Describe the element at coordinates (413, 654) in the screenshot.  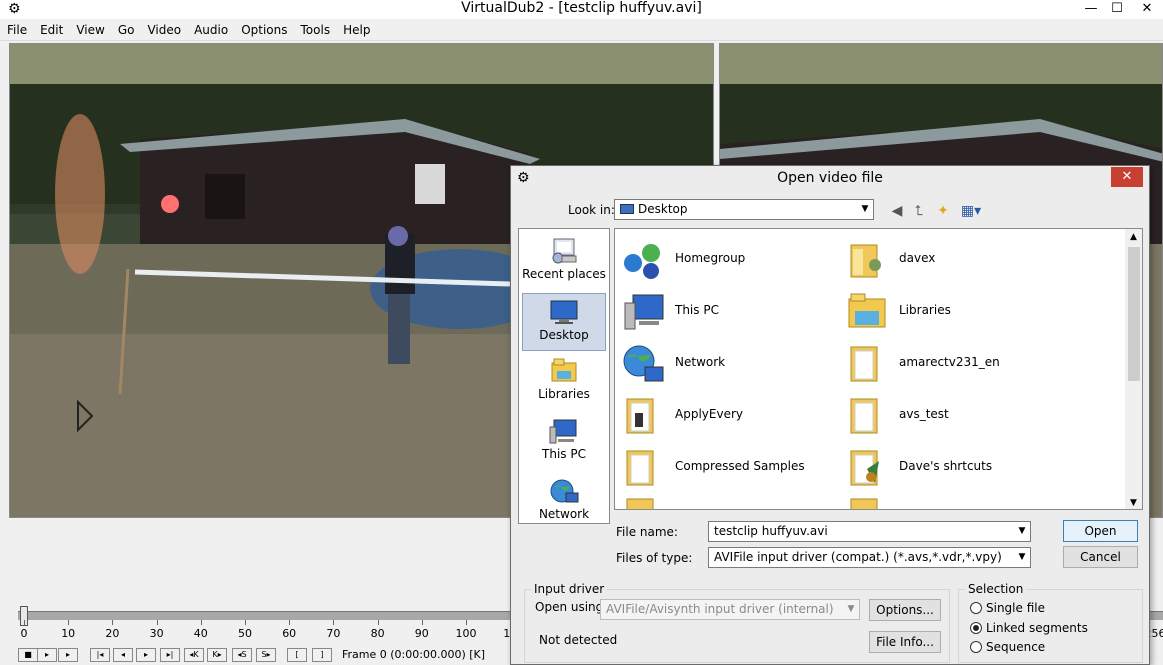
I see `frame-position-label: Frame 0 (0:00:00.000) [K]` at that location.